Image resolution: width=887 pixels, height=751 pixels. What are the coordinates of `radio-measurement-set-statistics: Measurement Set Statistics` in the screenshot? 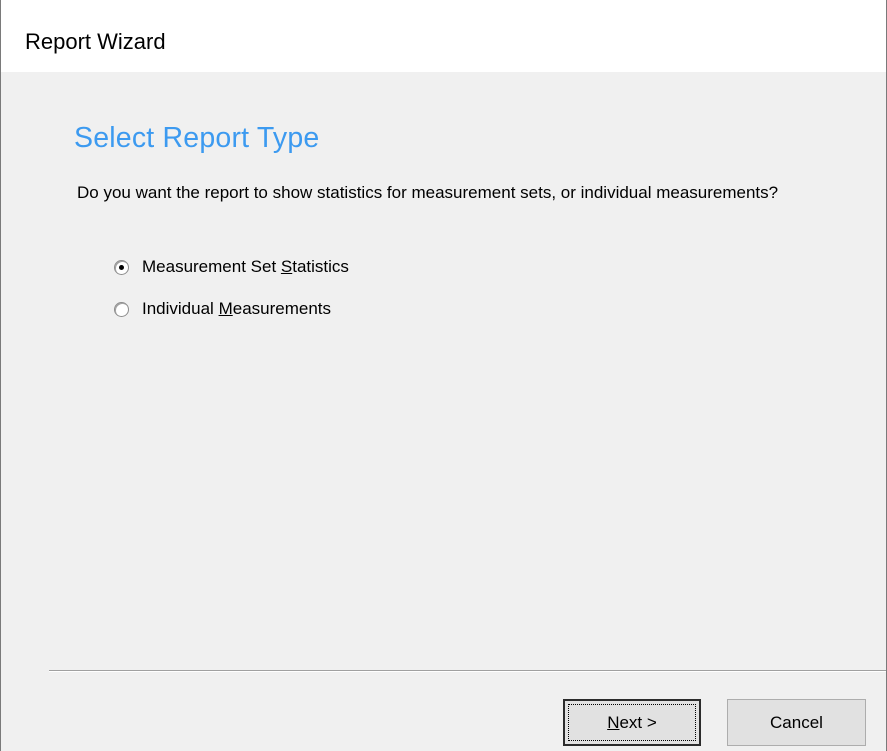 It's located at (231, 267).